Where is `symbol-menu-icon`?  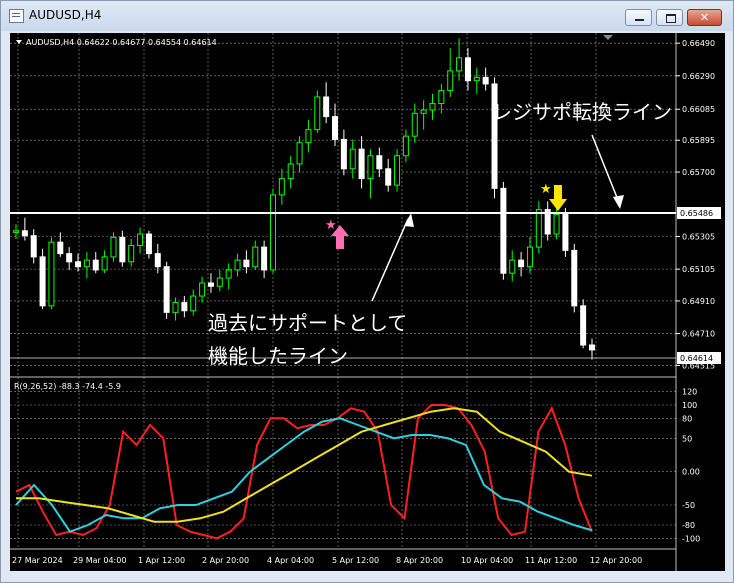 symbol-menu-icon is located at coordinates (19, 42).